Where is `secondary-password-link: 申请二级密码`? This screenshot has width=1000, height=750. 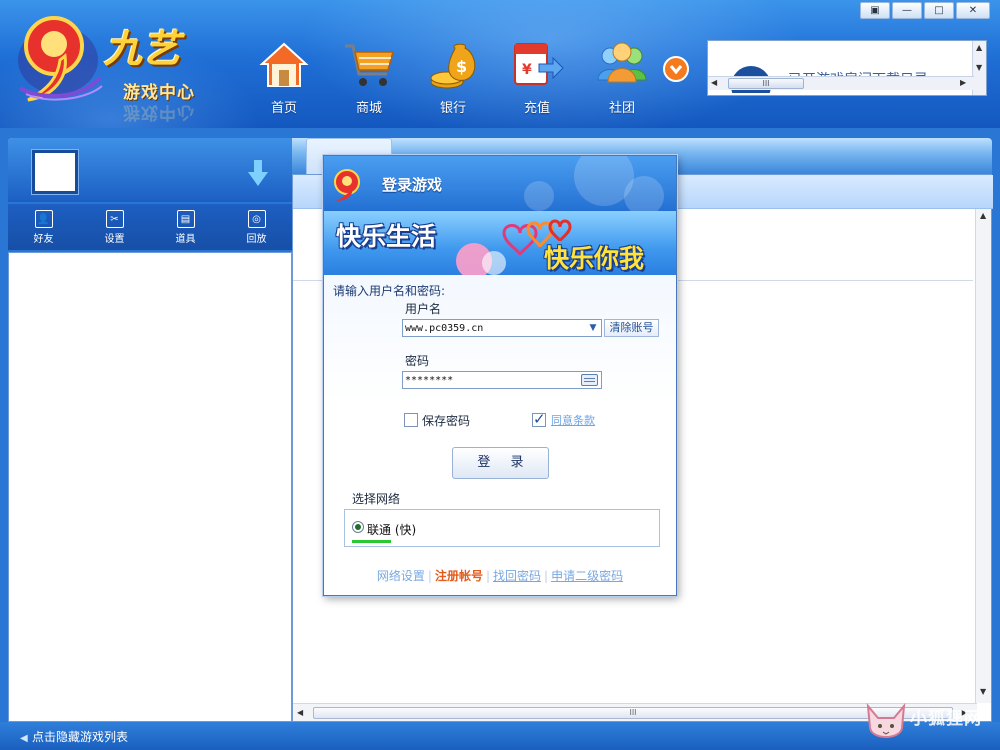
secondary-password-link: 申请二级密码 is located at coordinates (587, 576).